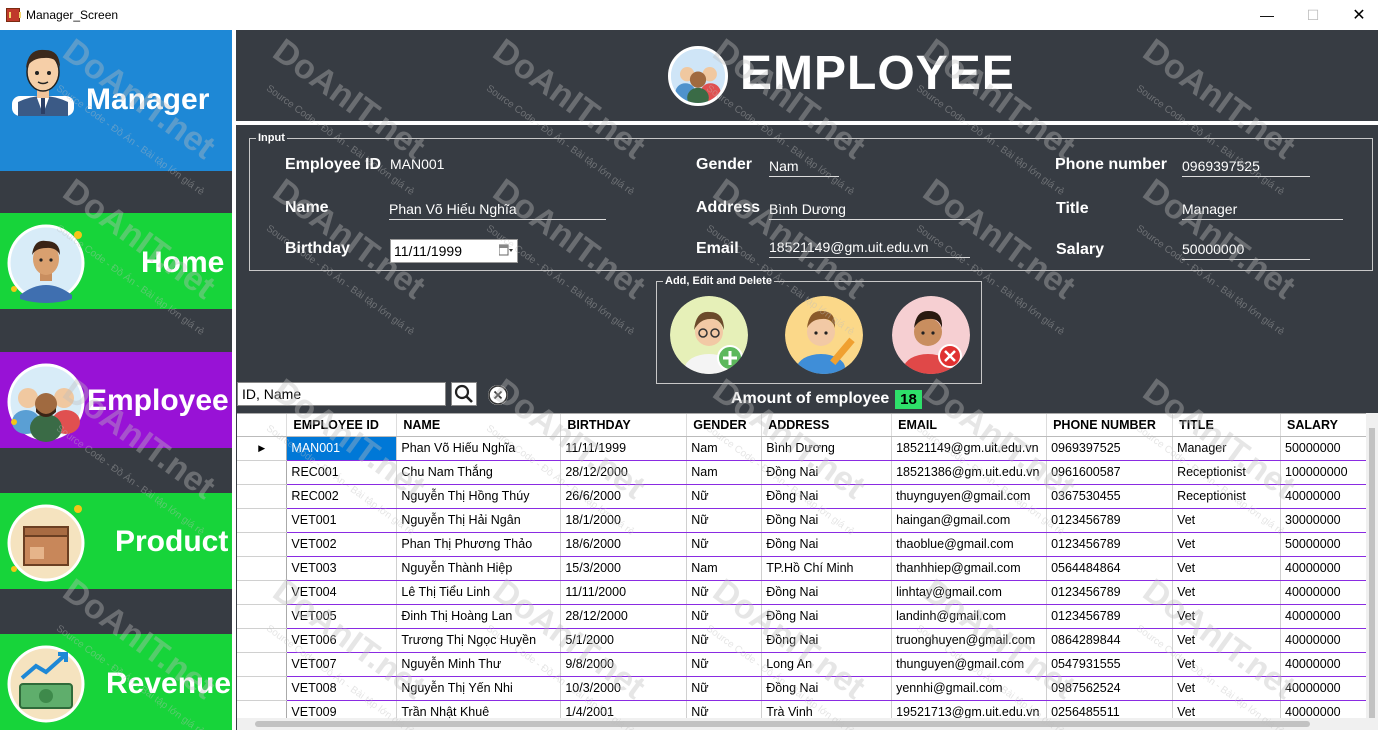 This screenshot has width=1378, height=730. I want to click on table-cell: linhtay@gmail.com, so click(969, 592).